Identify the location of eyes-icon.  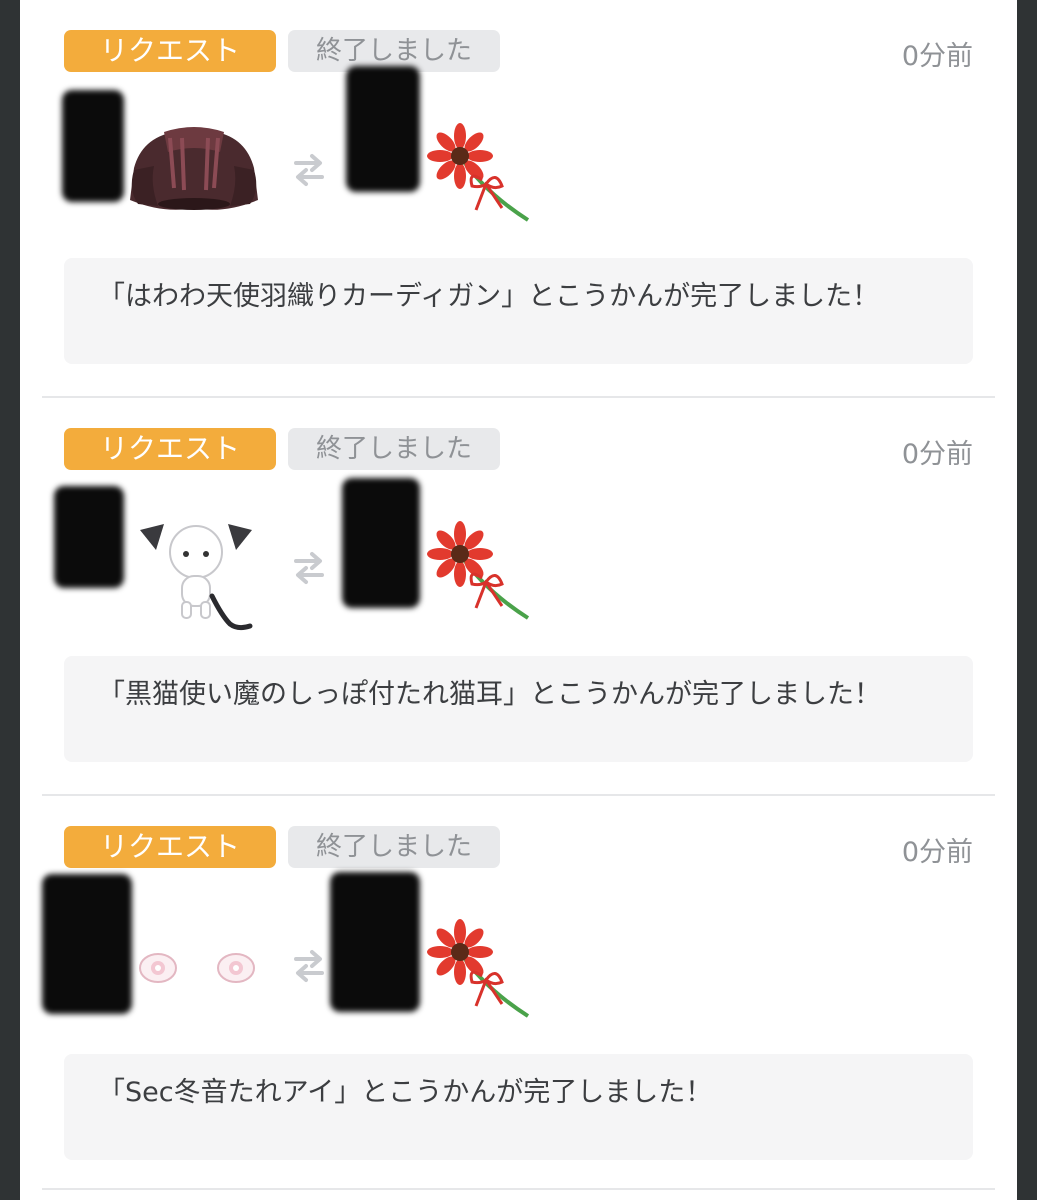
(199, 968).